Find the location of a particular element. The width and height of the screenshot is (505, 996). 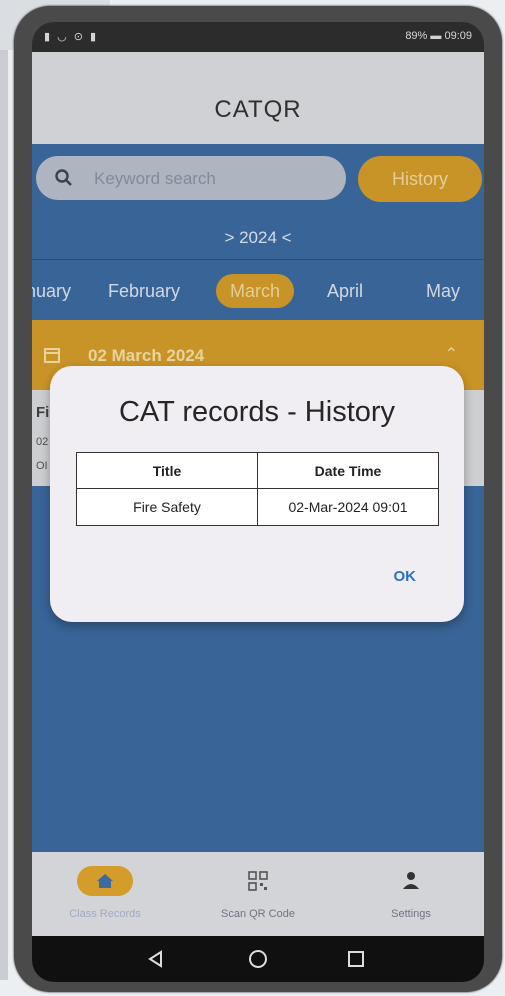

dialog-title: CAT records - History is located at coordinates (257, 412).